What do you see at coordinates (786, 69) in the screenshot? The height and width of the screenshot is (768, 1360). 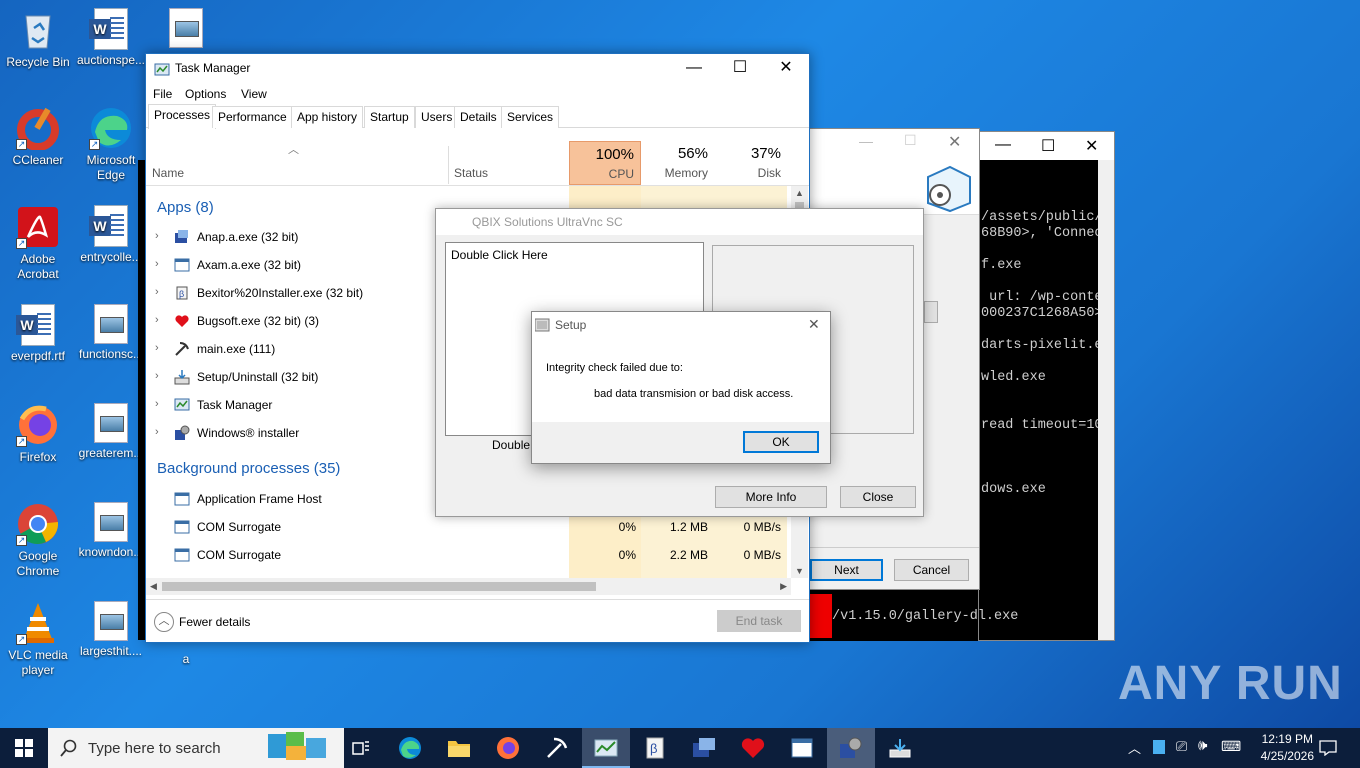 I see `close-button: ✕` at bounding box center [786, 69].